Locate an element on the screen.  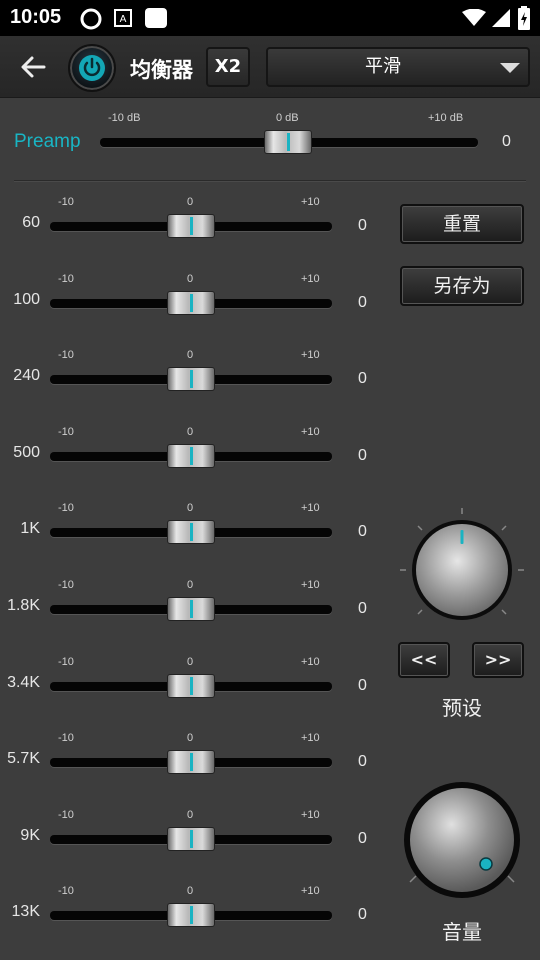
band-frequency-label: 60 is located at coordinates (31, 222).